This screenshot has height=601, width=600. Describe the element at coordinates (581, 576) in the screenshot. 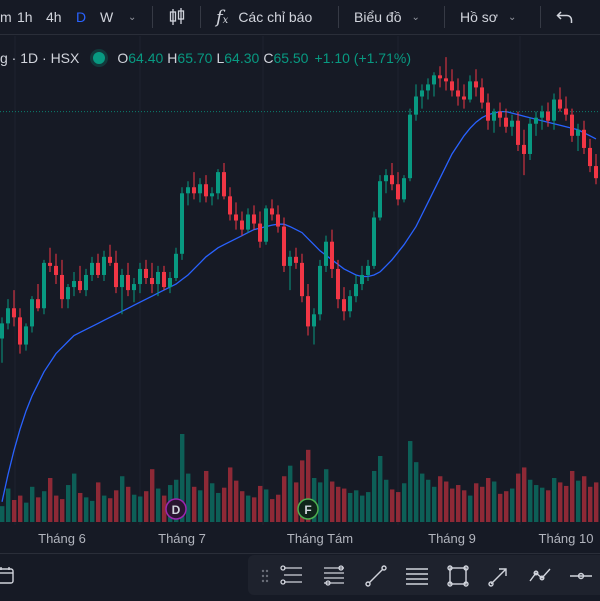

I see `horizontal-line-icon` at that location.